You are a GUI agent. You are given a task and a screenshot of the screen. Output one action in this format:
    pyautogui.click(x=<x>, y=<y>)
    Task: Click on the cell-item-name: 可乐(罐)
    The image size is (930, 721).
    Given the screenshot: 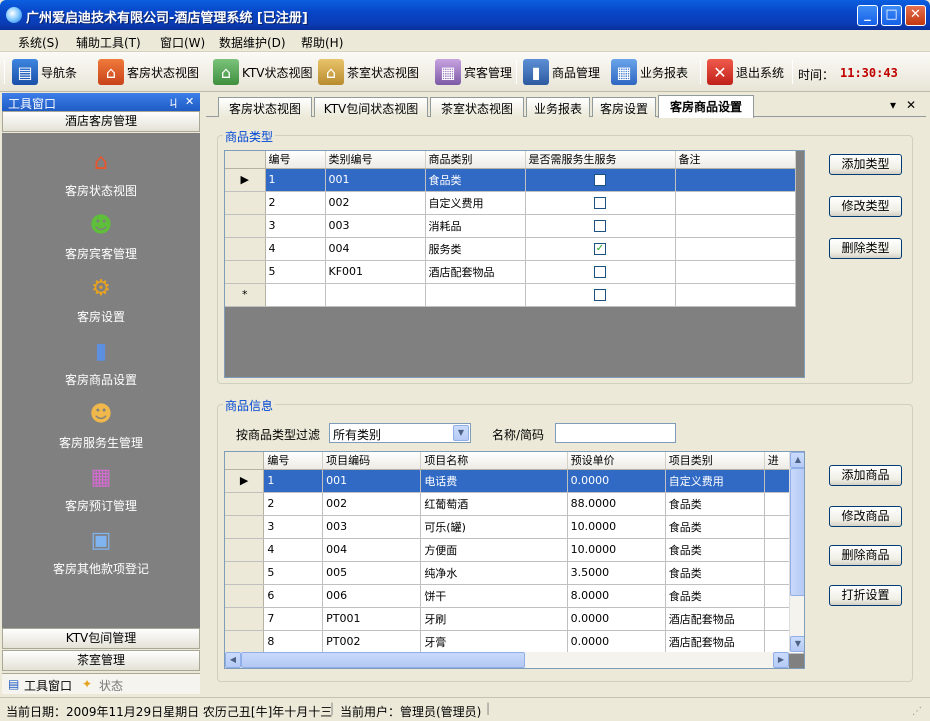 What is the action you would take?
    pyautogui.click(x=494, y=527)
    